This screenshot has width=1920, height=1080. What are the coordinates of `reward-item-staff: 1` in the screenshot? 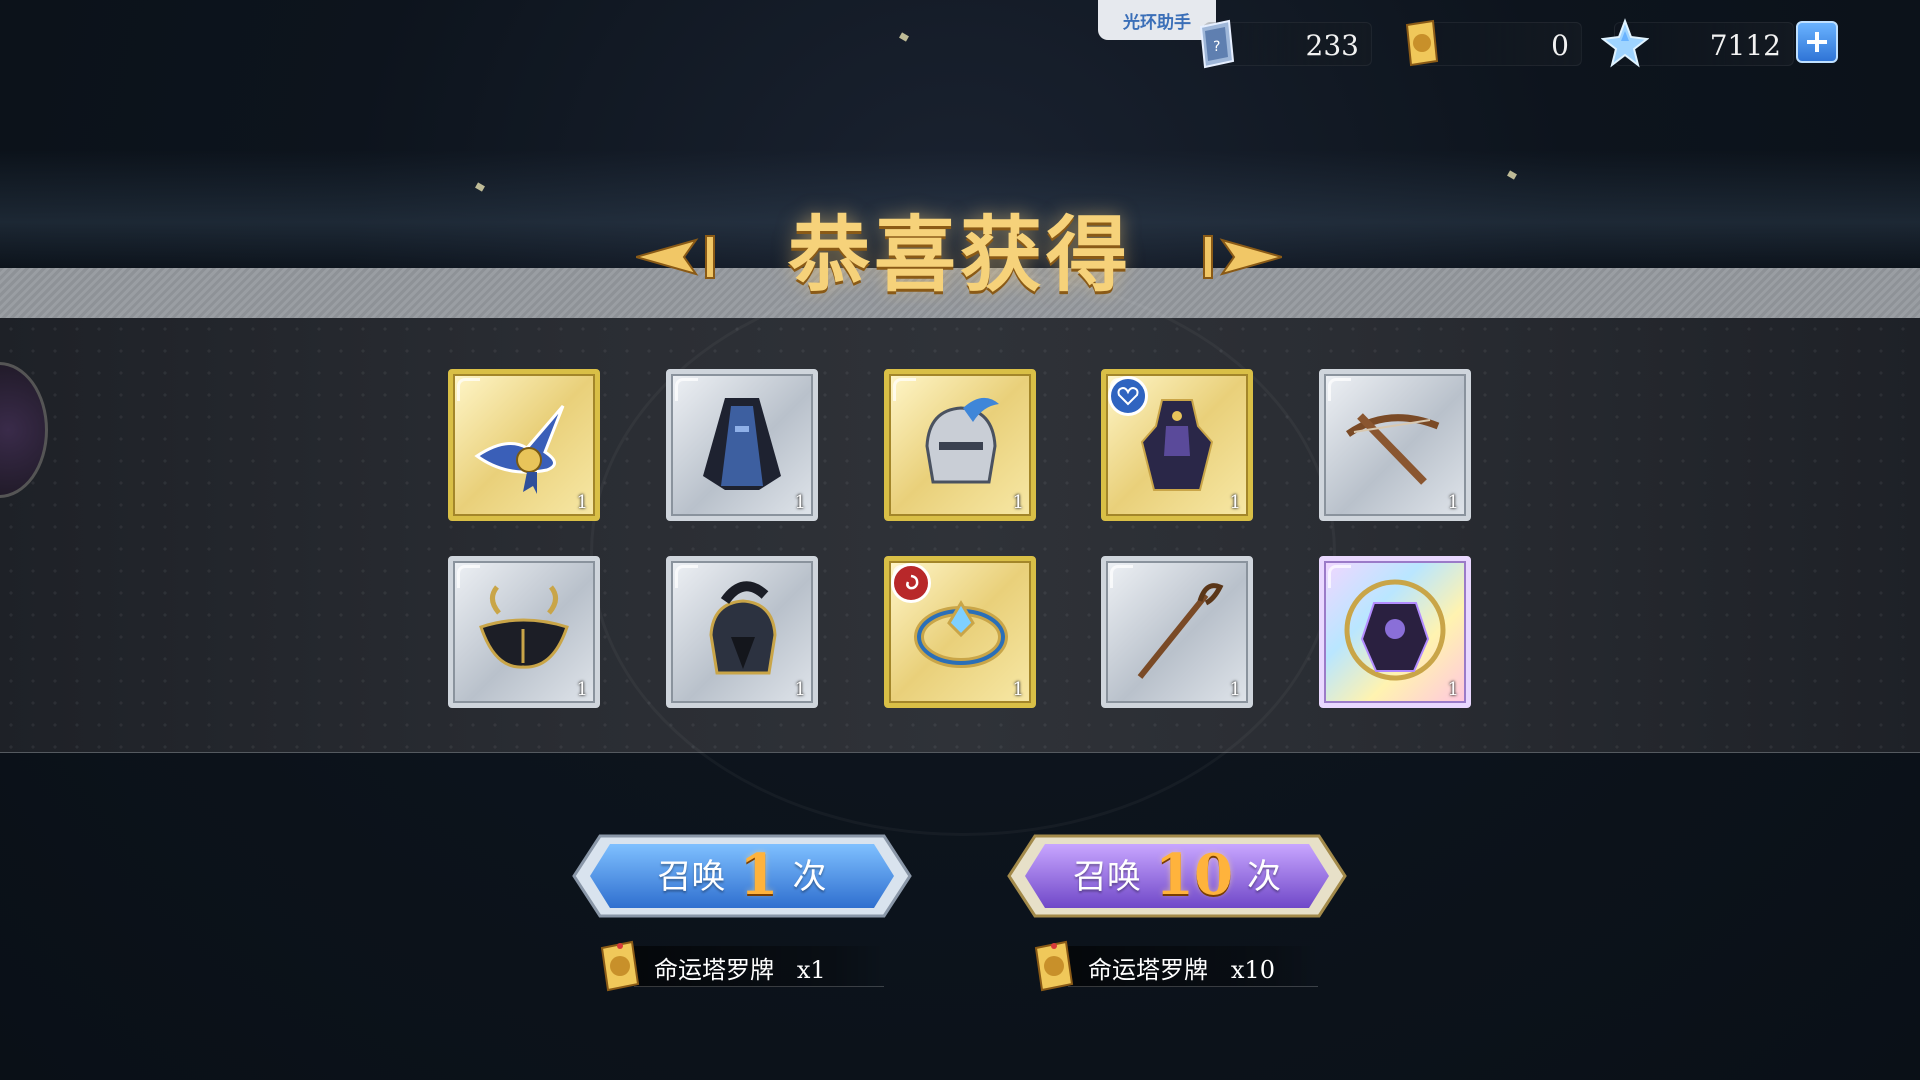 It's located at (1177, 632).